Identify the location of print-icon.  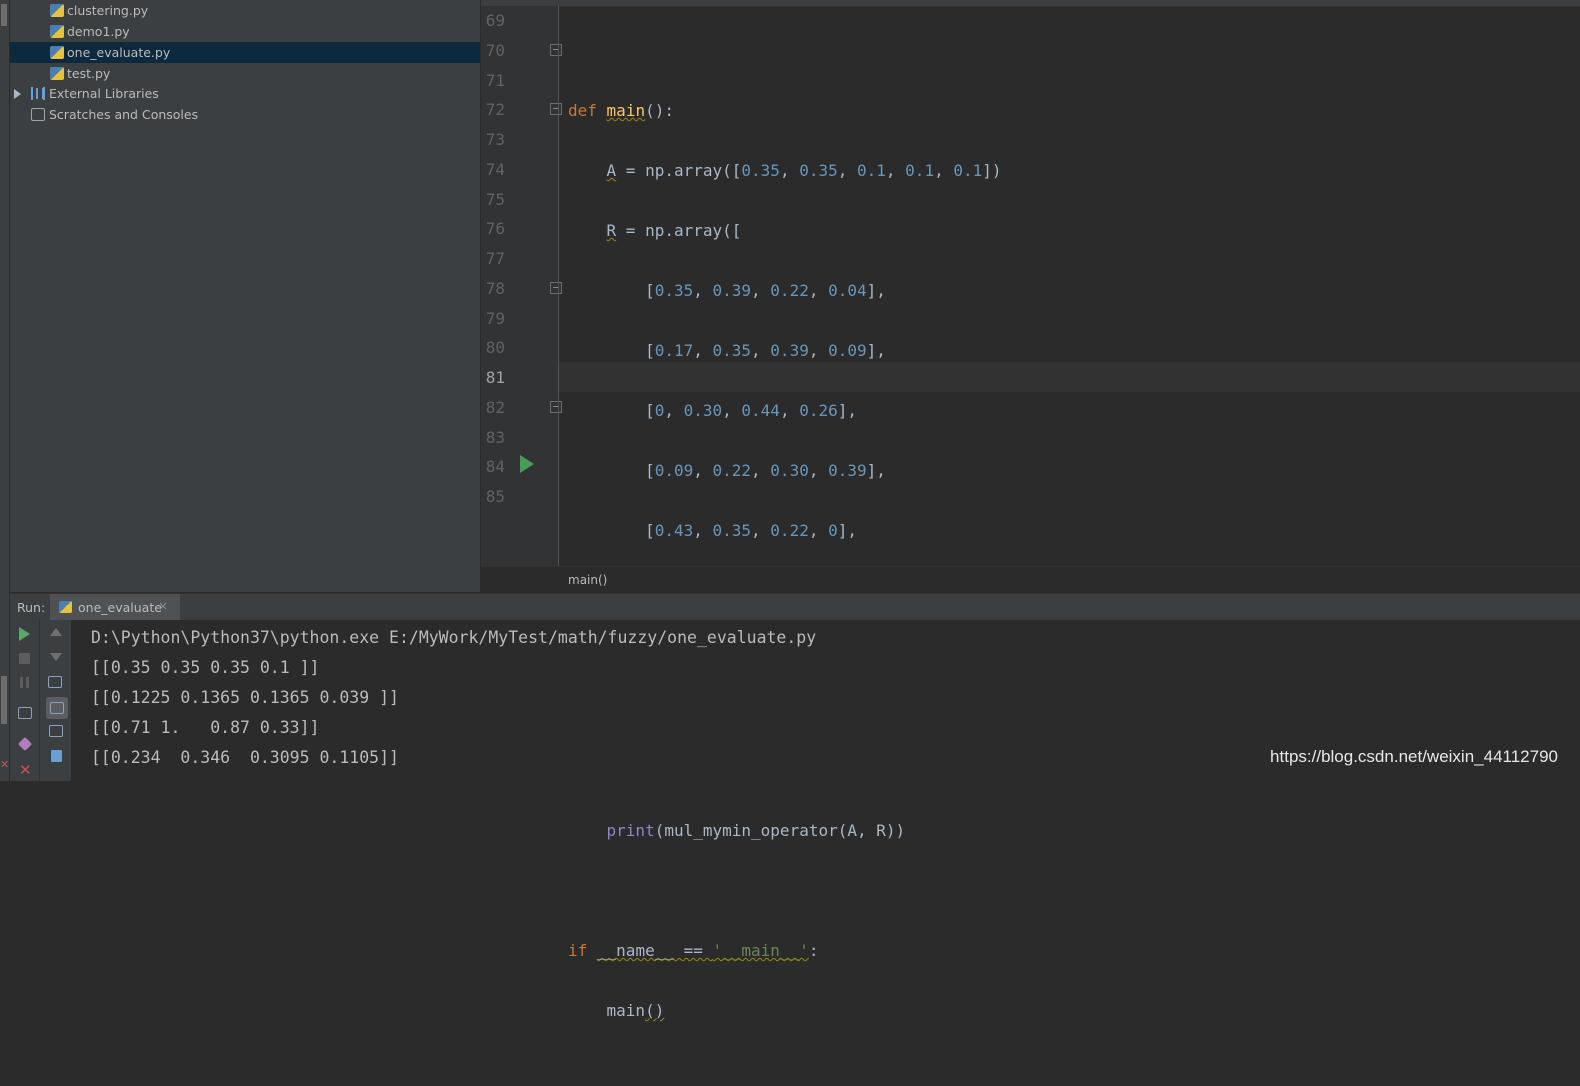
(56, 731).